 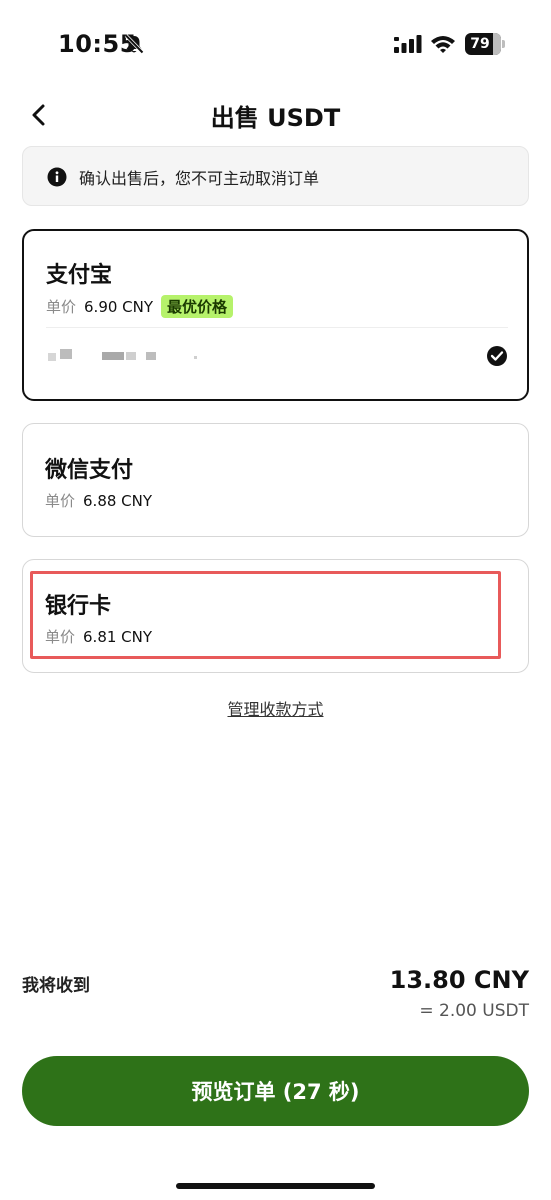 What do you see at coordinates (275, 1091) in the screenshot?
I see `preview-order-button: 预览订单 (27 秒)` at bounding box center [275, 1091].